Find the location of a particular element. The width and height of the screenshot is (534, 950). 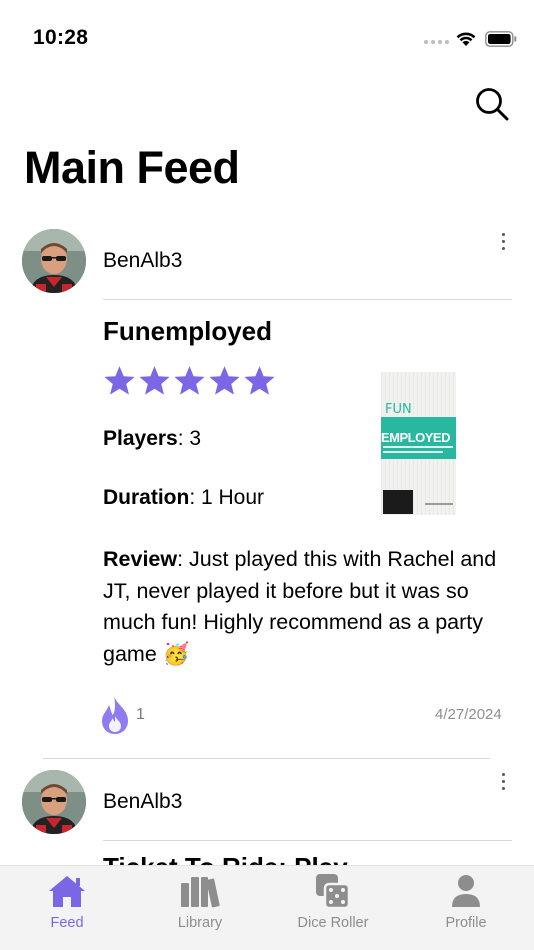

tab-library: Library is located at coordinates (200, 901).